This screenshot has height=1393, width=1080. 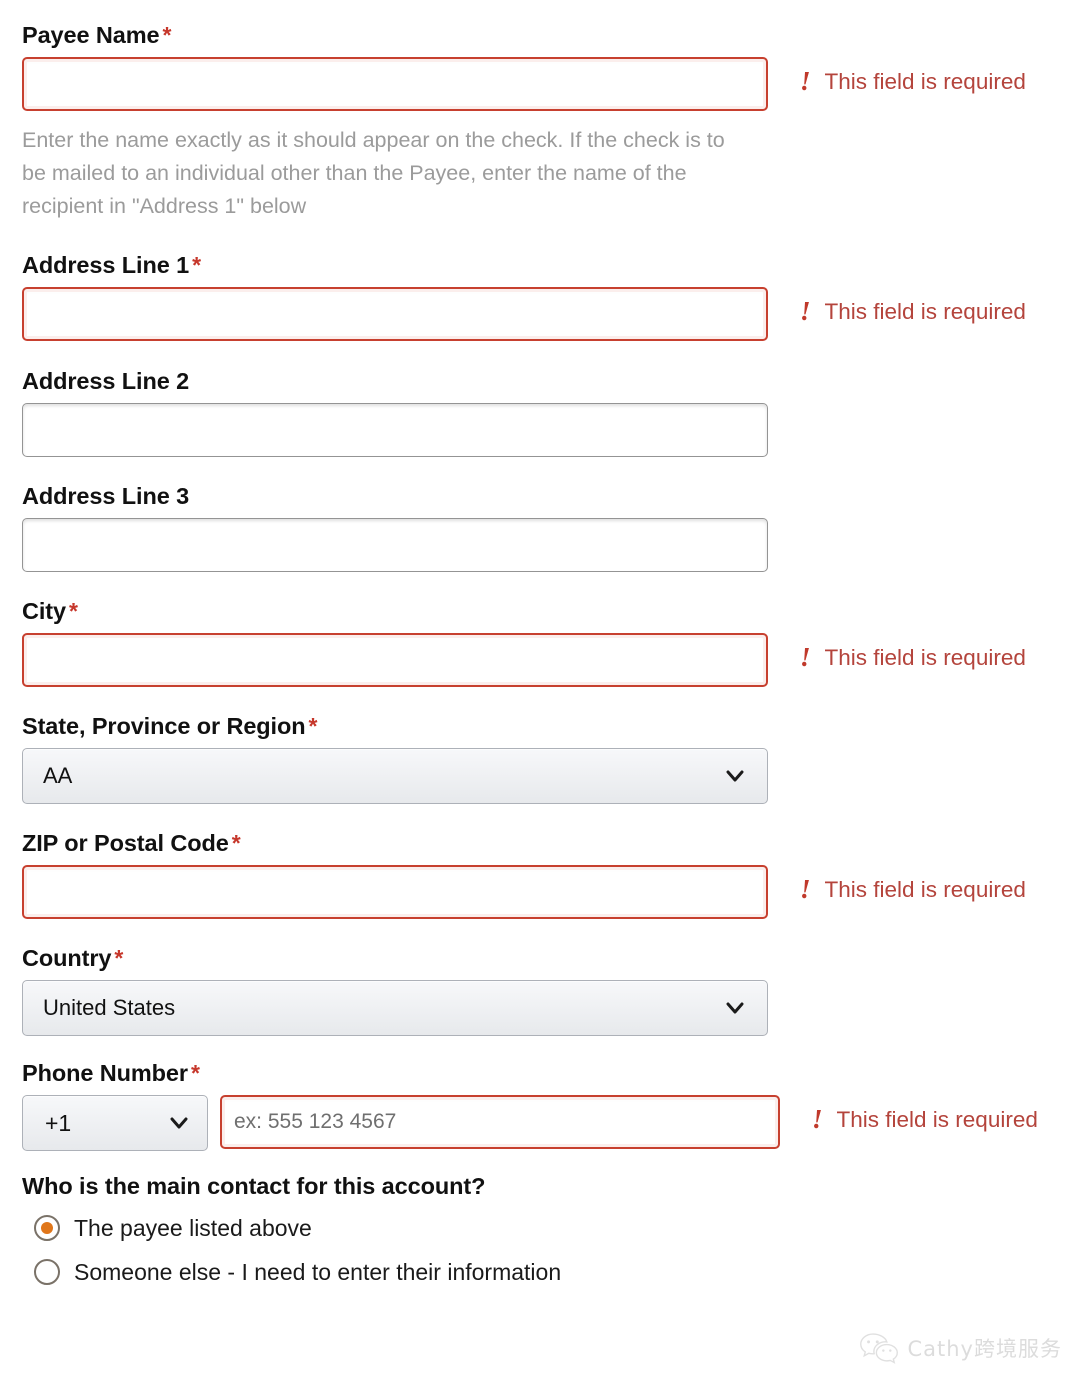 I want to click on error-payee-name: ! This field is required, so click(x=913, y=76).